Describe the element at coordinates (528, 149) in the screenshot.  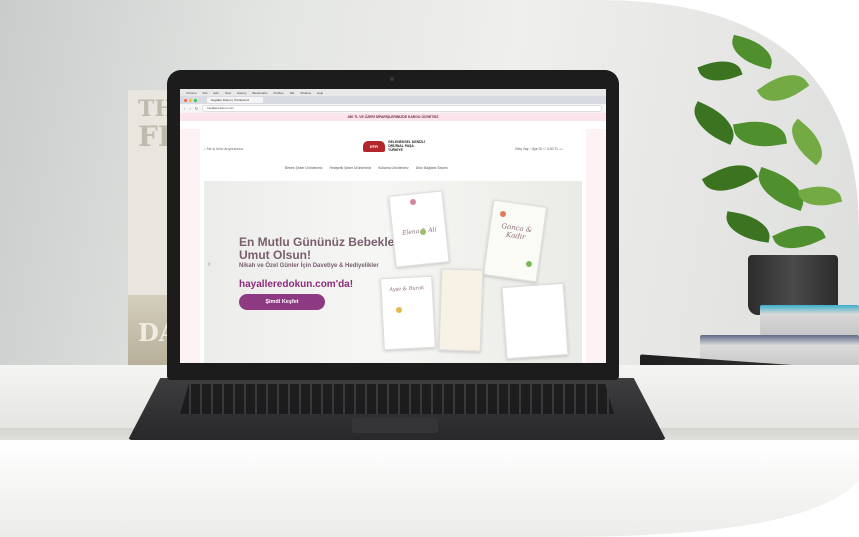
I see `login-link: Giriş Yap · Üye Ol` at that location.